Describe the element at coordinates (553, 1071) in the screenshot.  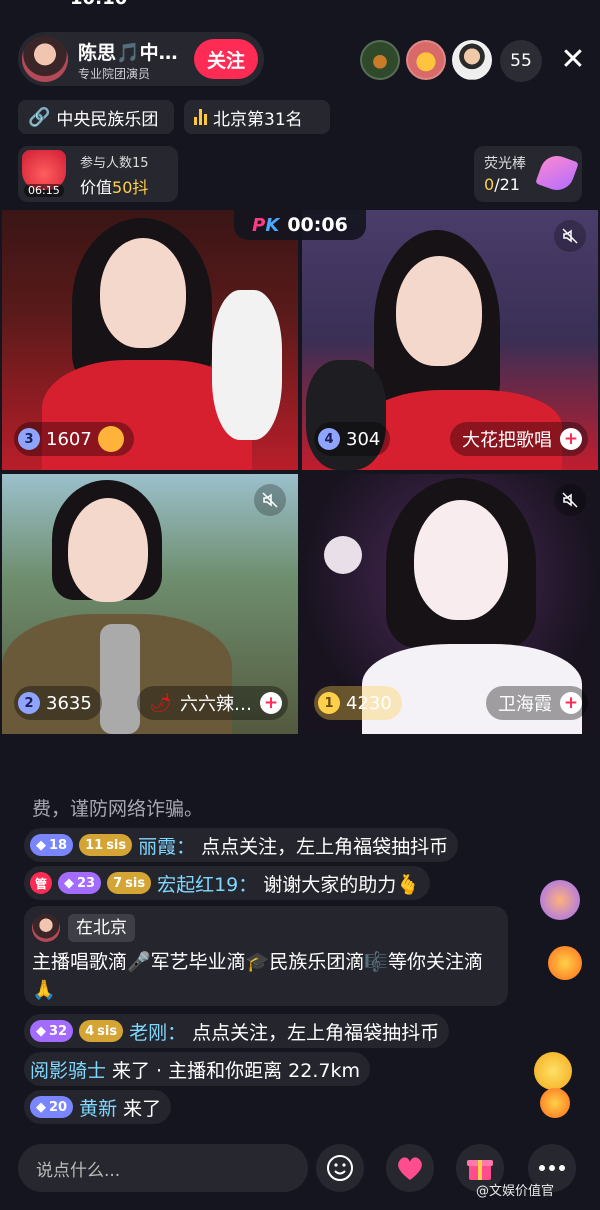
I see `laugh-emoji-icon` at that location.